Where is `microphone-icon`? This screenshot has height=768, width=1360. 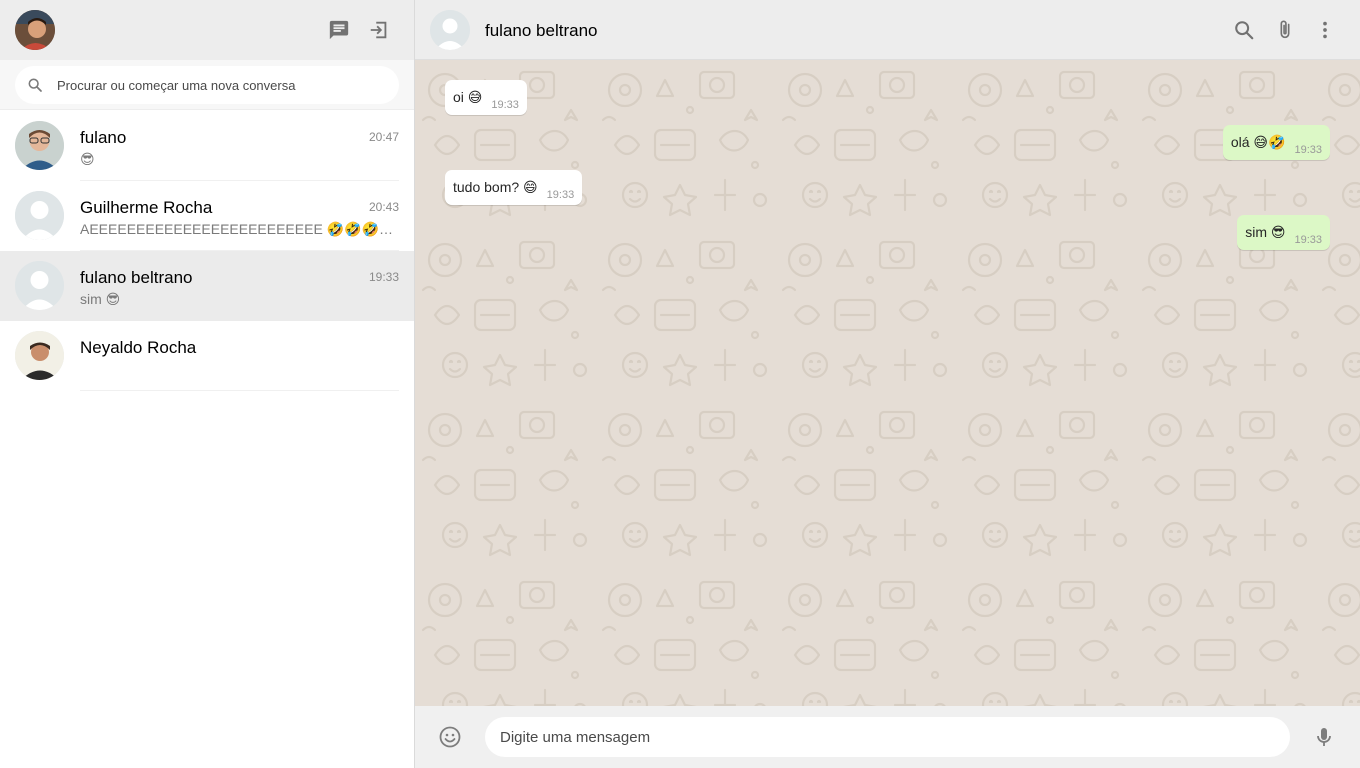 microphone-icon is located at coordinates (1324, 737).